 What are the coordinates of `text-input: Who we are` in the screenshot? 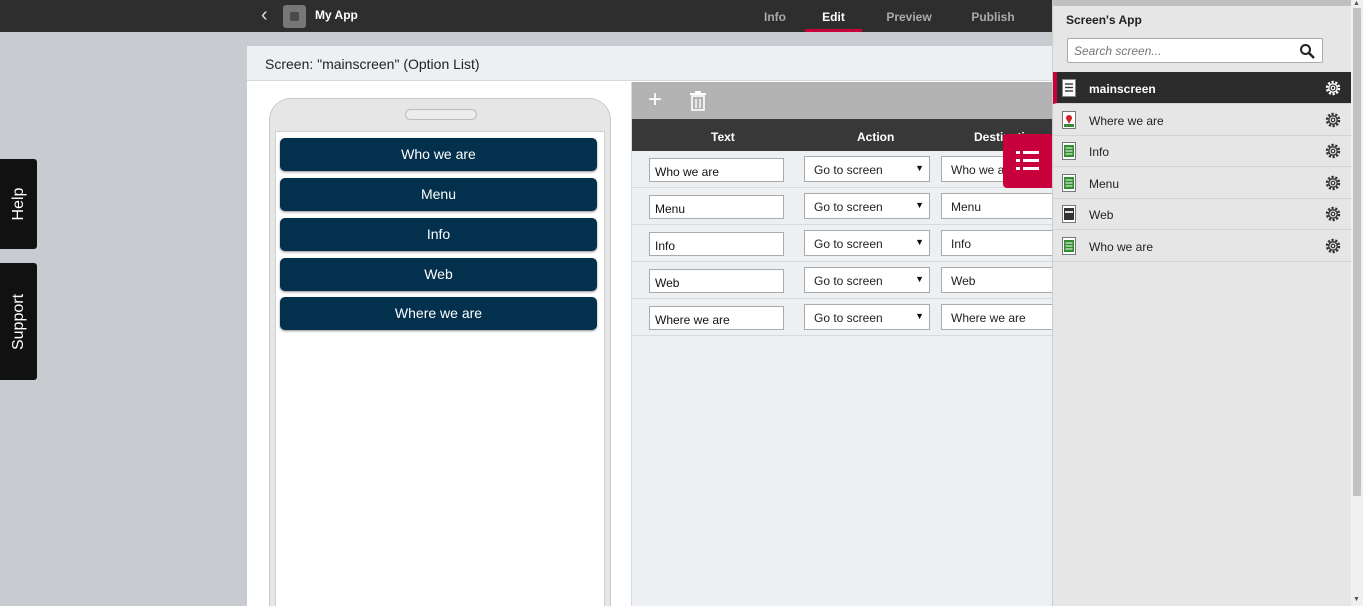 It's located at (716, 170).